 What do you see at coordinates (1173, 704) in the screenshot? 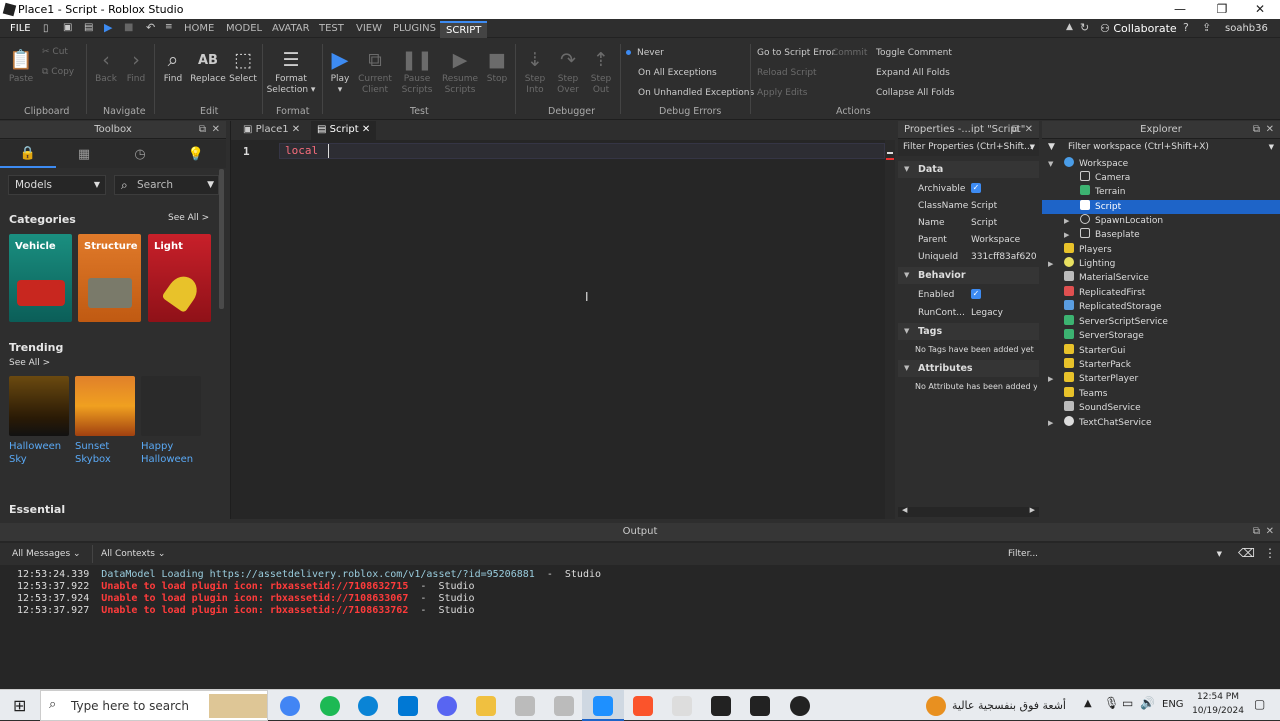
I see `language-indicator: ENG` at bounding box center [1173, 704].